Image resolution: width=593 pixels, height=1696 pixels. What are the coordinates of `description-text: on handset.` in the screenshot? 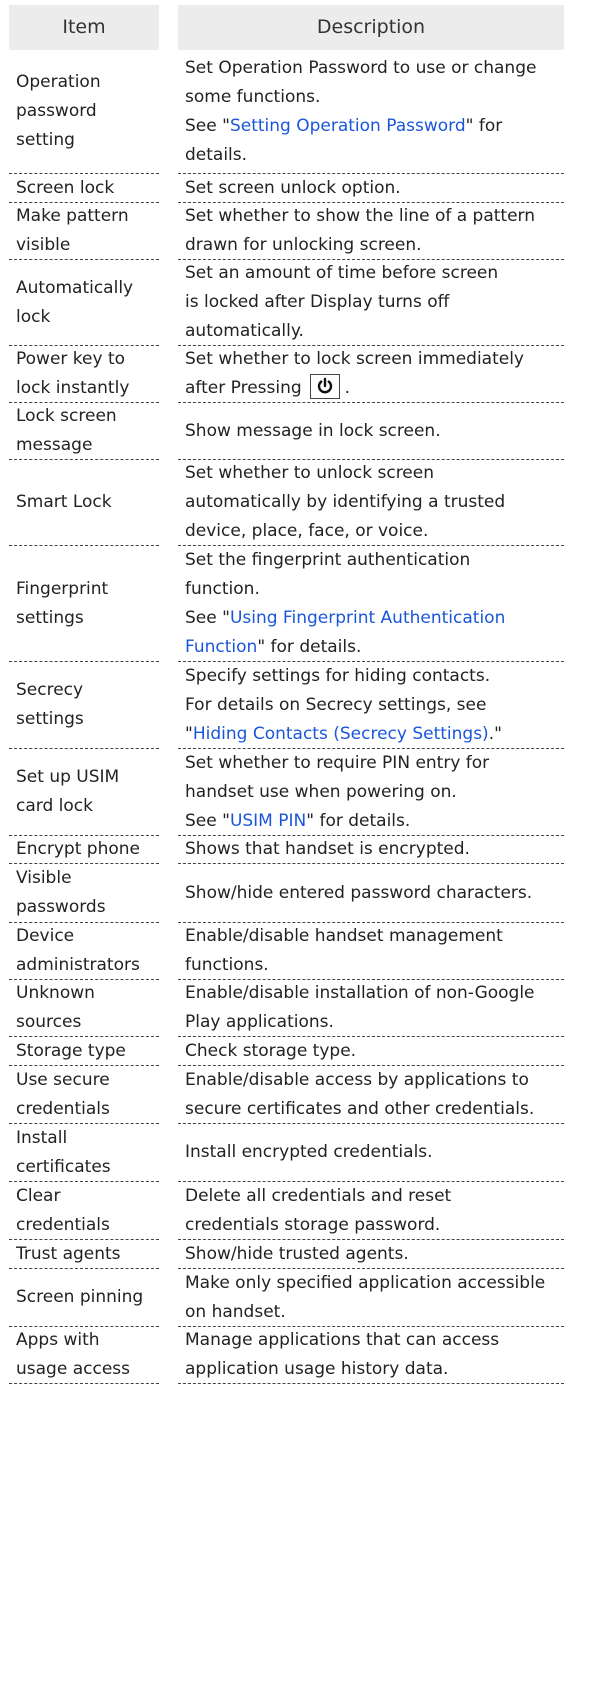 It's located at (235, 1311).